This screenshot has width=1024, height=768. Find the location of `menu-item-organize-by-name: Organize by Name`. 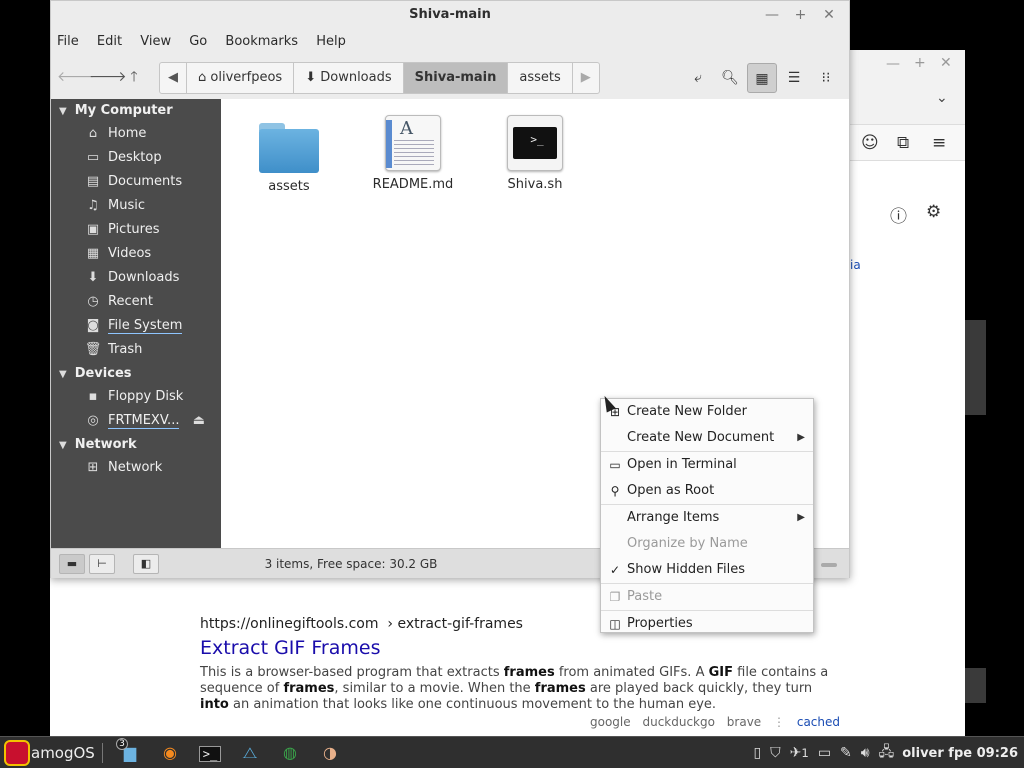

menu-item-organize-by-name: Organize by Name is located at coordinates (707, 544).